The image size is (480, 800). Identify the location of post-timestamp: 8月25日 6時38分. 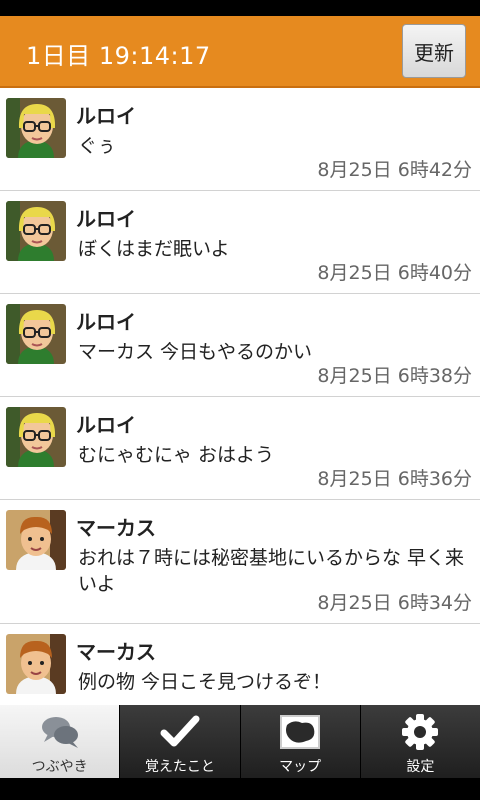
(394, 376).